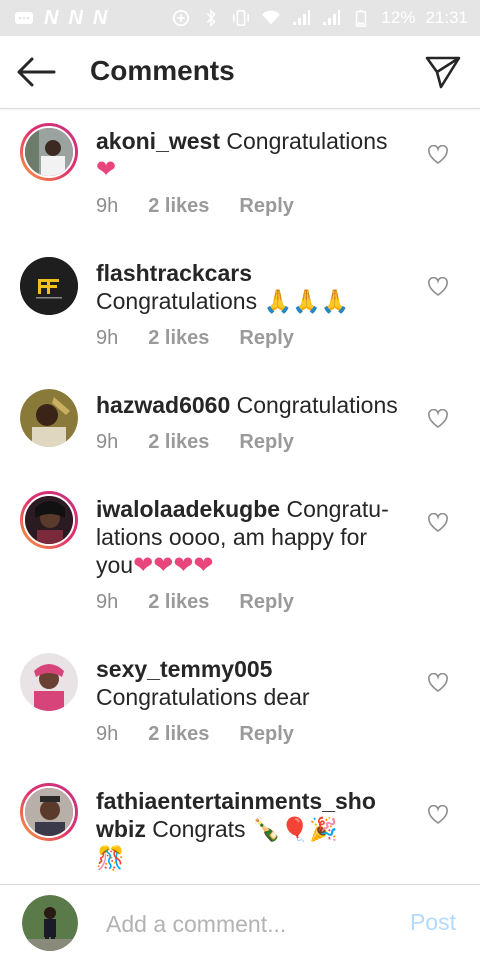  Describe the element at coordinates (36, 72) in the screenshot. I see `back-arrow-icon` at that location.